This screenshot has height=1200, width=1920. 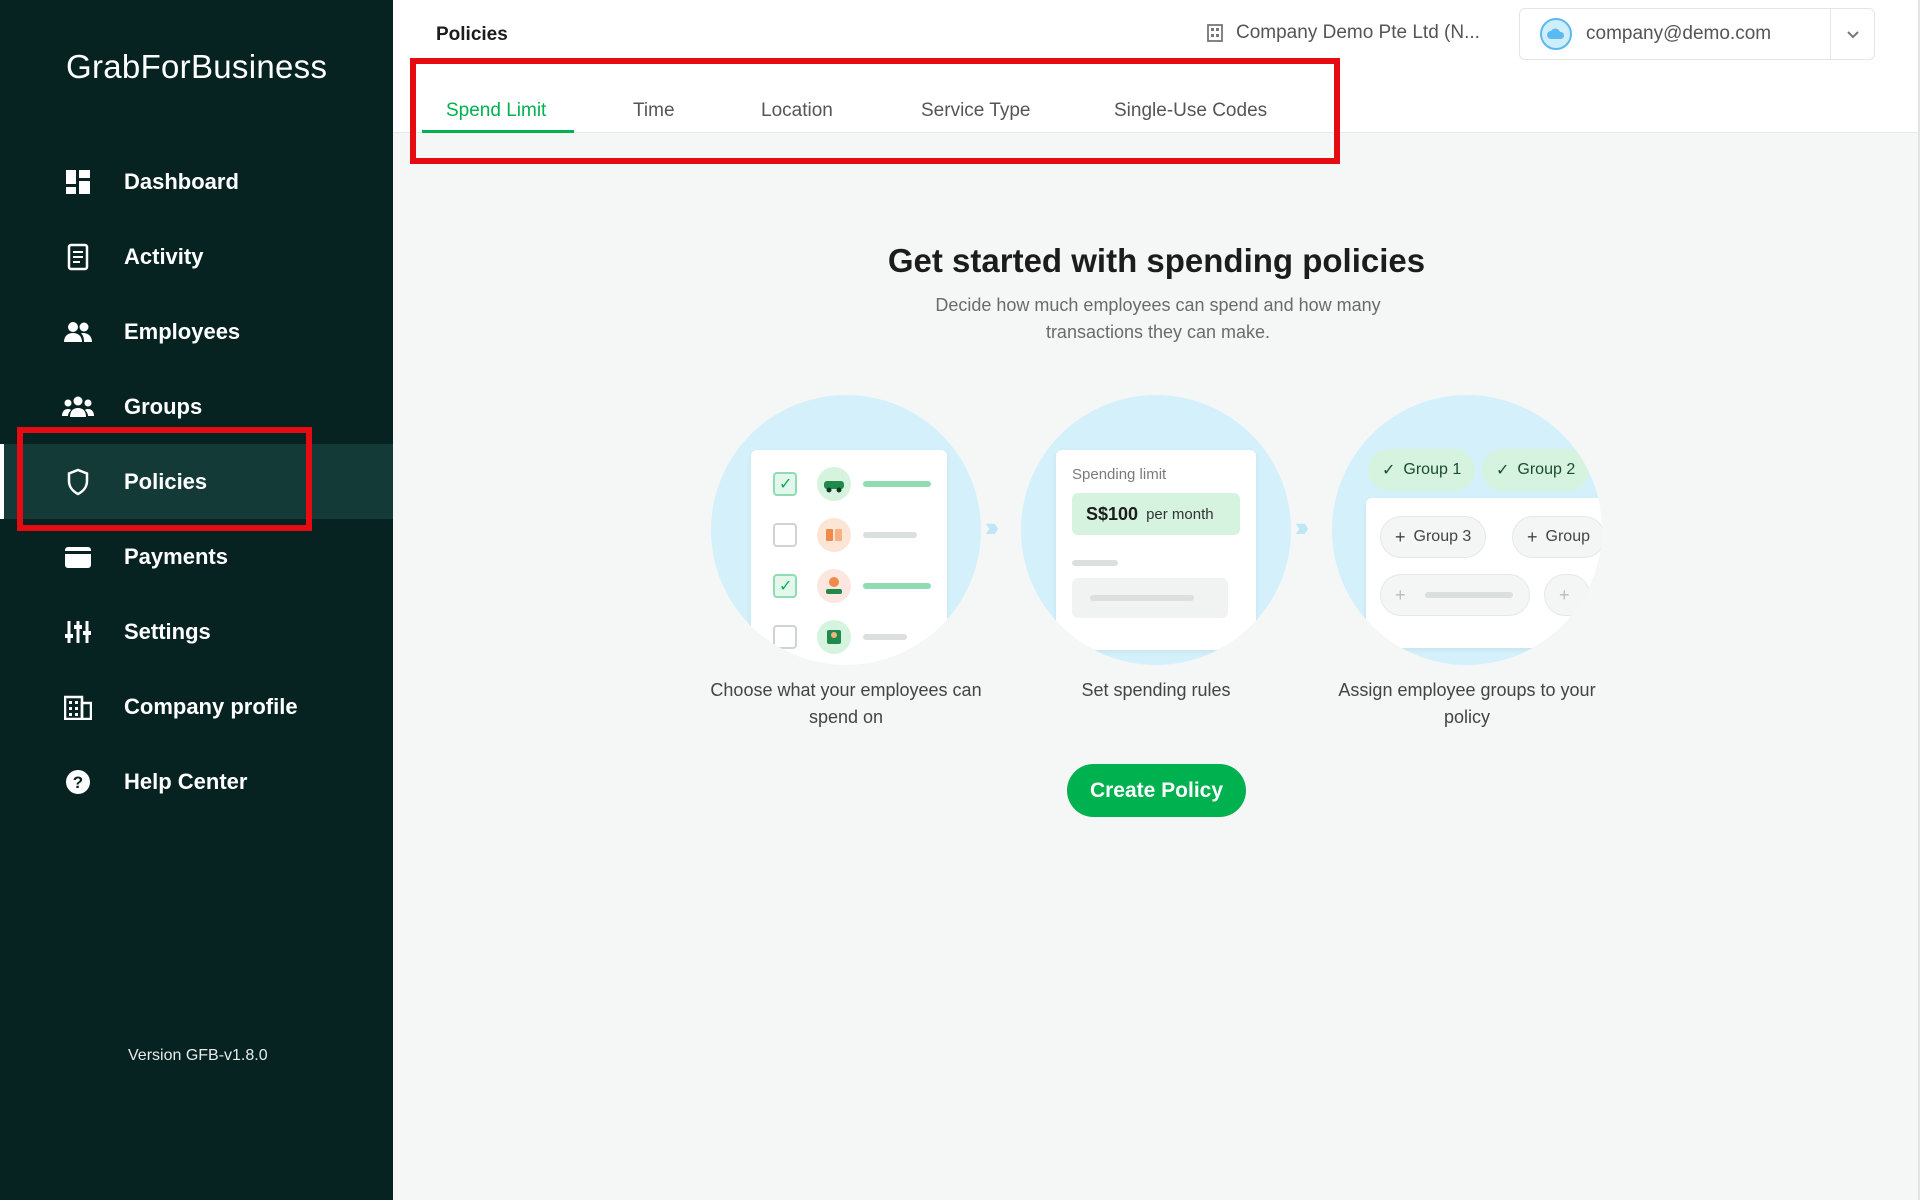 What do you see at coordinates (975, 116) in the screenshot?
I see `tab-service-type: Service Type` at bounding box center [975, 116].